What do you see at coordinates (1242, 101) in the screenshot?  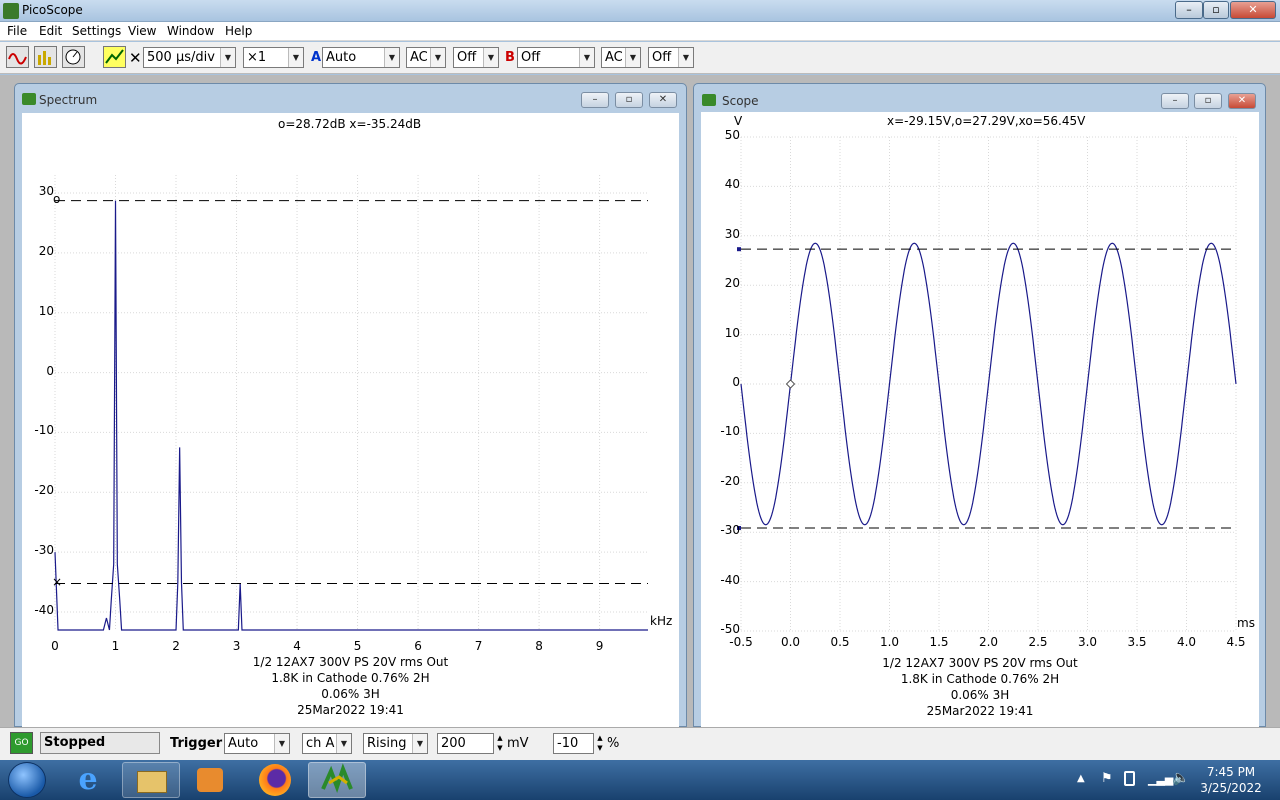 I see `scope-close-button: ✕` at bounding box center [1242, 101].